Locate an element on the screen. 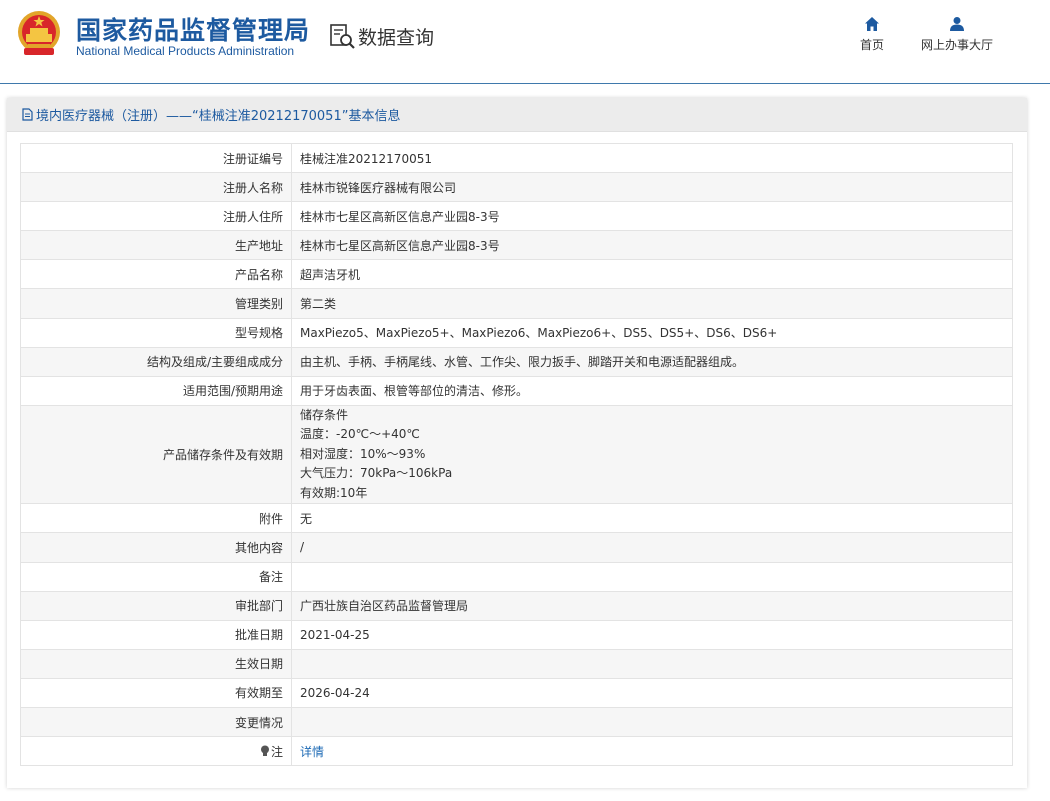 The height and width of the screenshot is (801, 1050). lightbulb-icon is located at coordinates (264, 750).